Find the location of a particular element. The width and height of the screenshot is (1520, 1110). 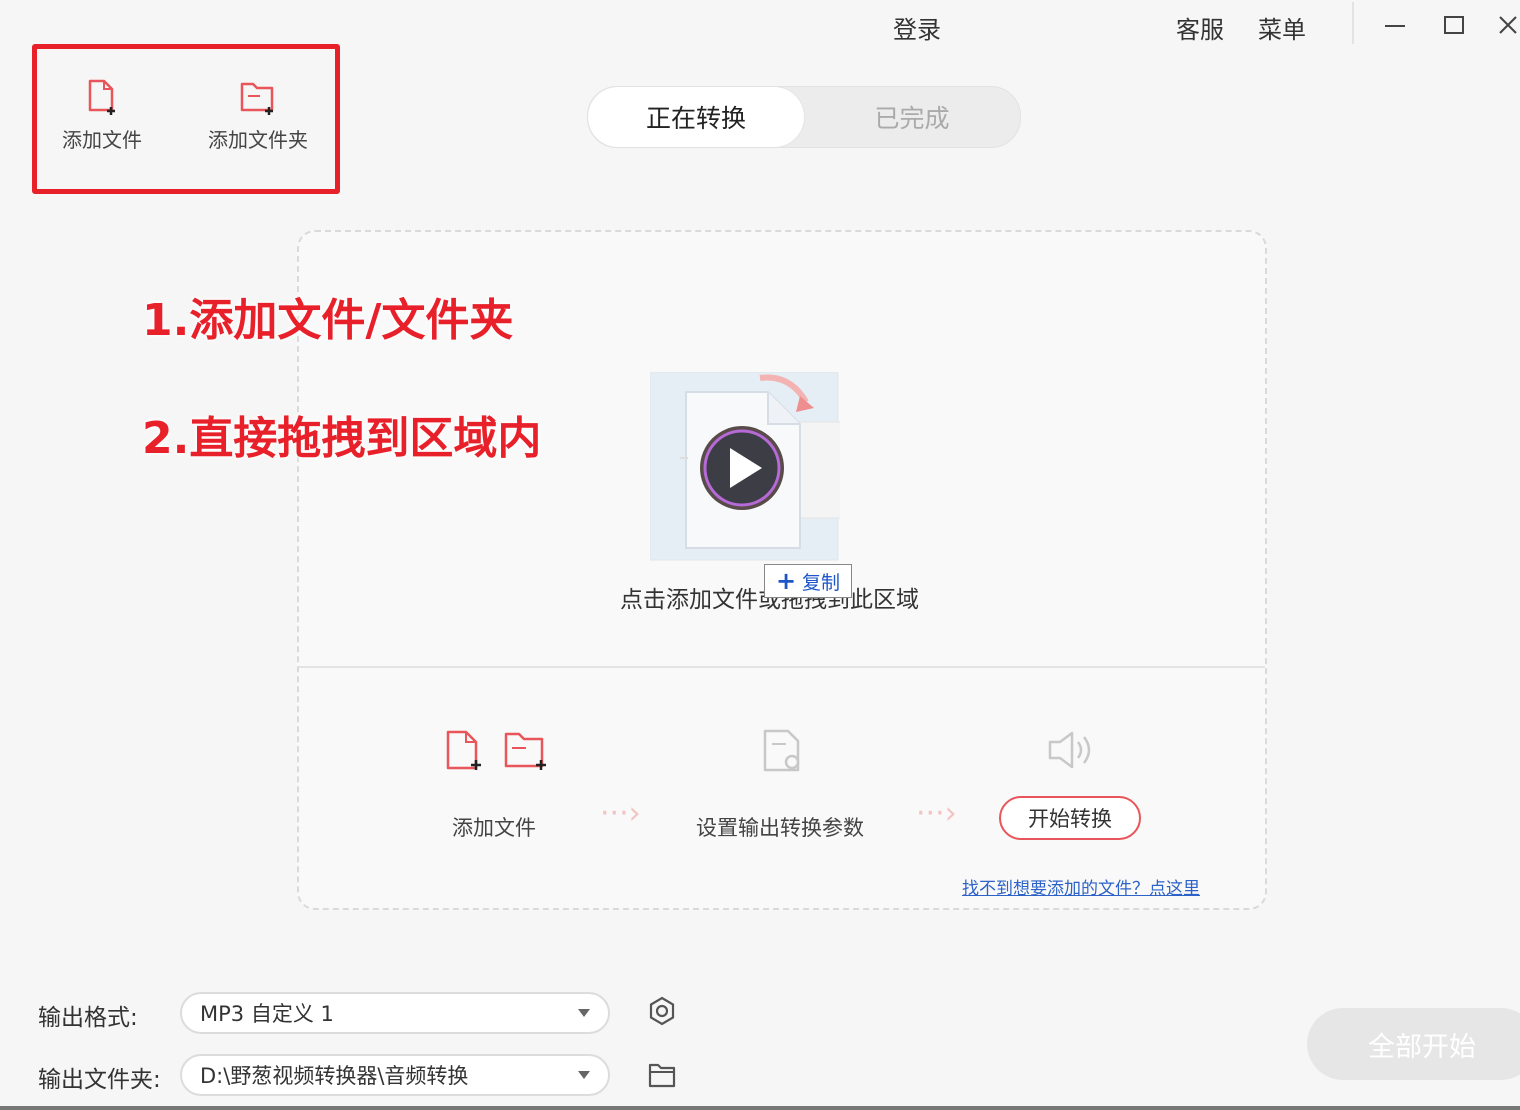

minimize-icon is located at coordinates (1395, 26).